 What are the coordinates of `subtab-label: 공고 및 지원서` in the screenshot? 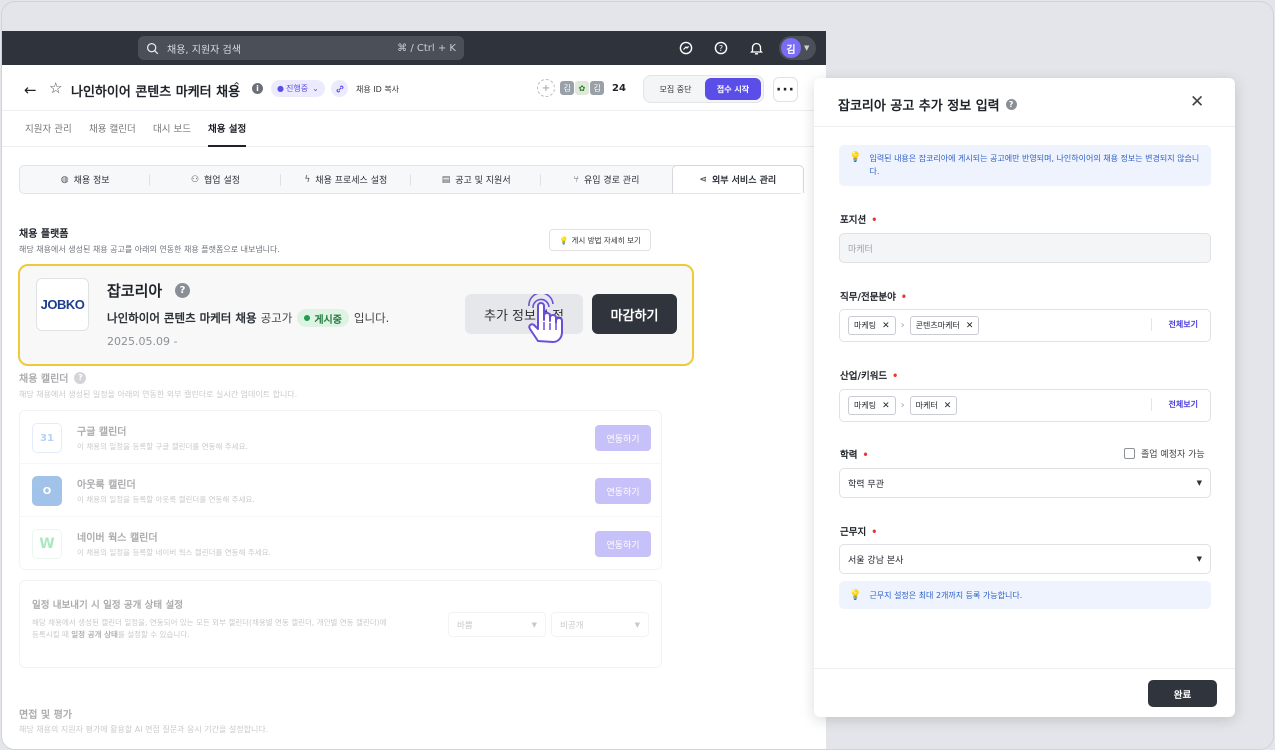 It's located at (483, 181).